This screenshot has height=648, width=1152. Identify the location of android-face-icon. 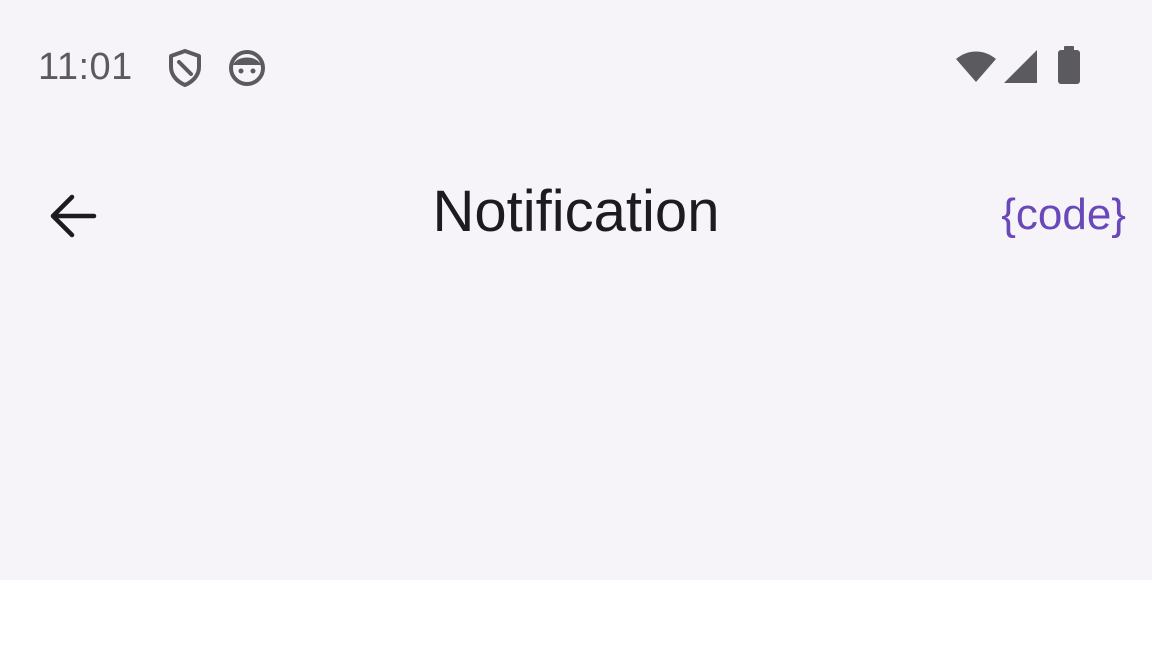
(247, 68).